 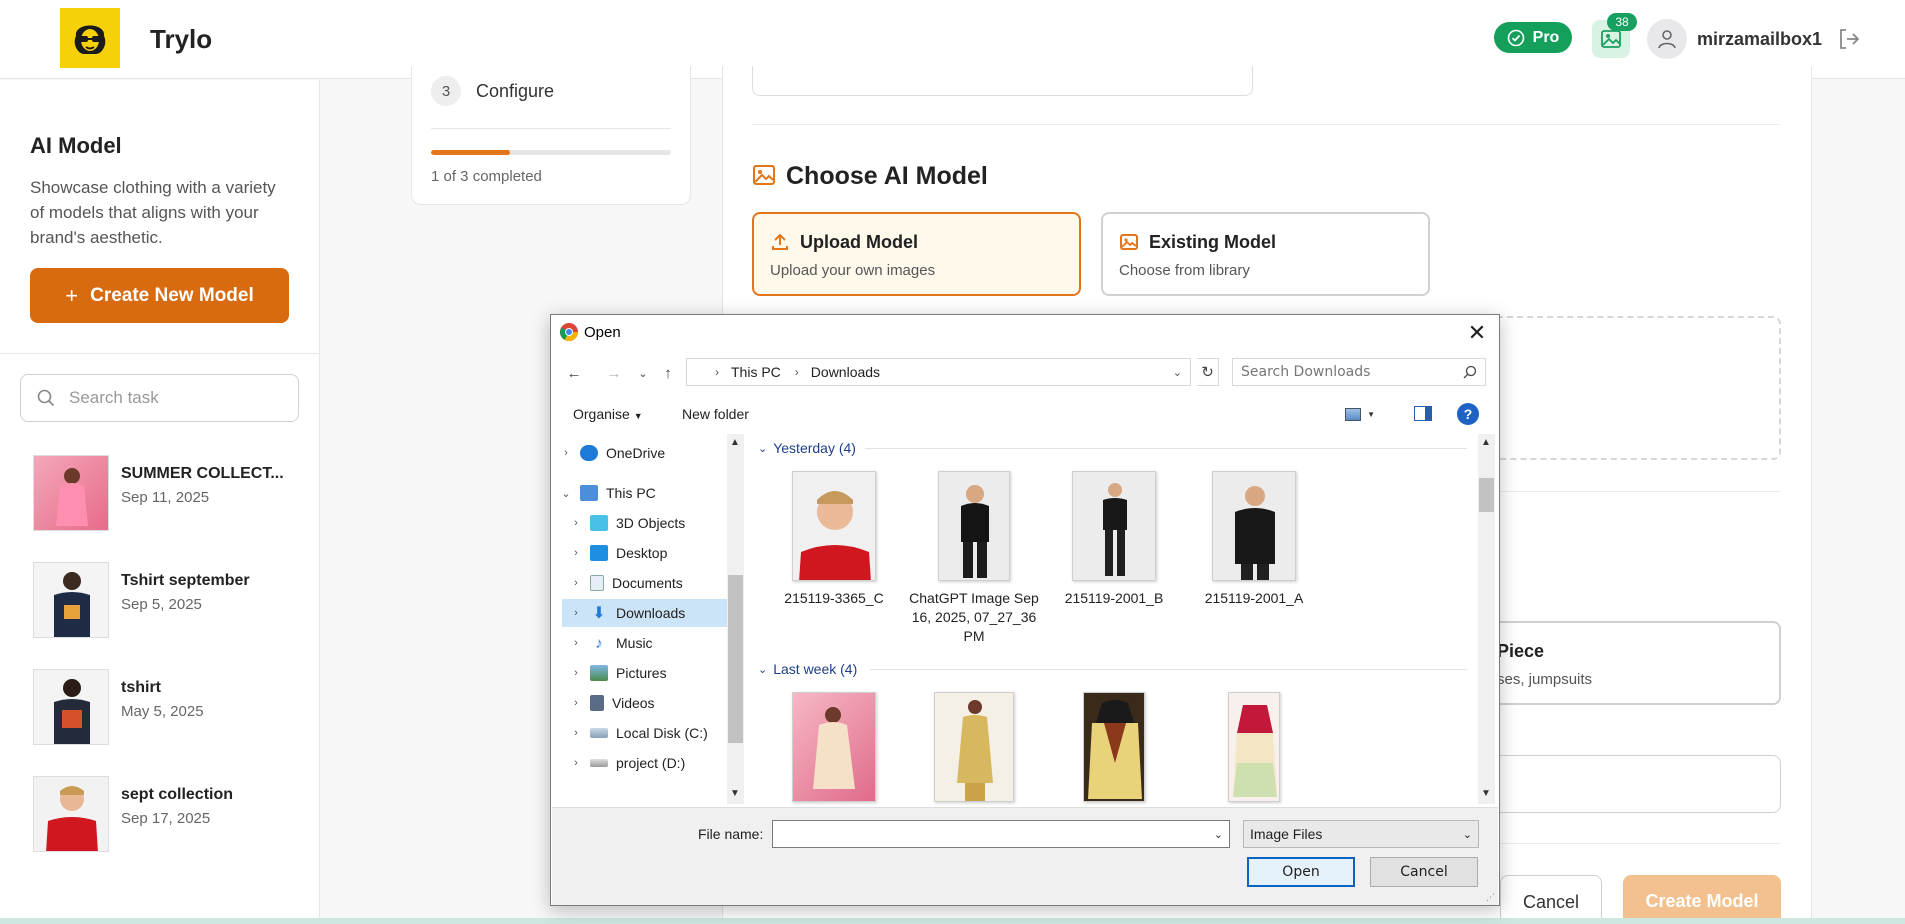 What do you see at coordinates (1346, 372) in the screenshot?
I see `dialog-search-input` at bounding box center [1346, 372].